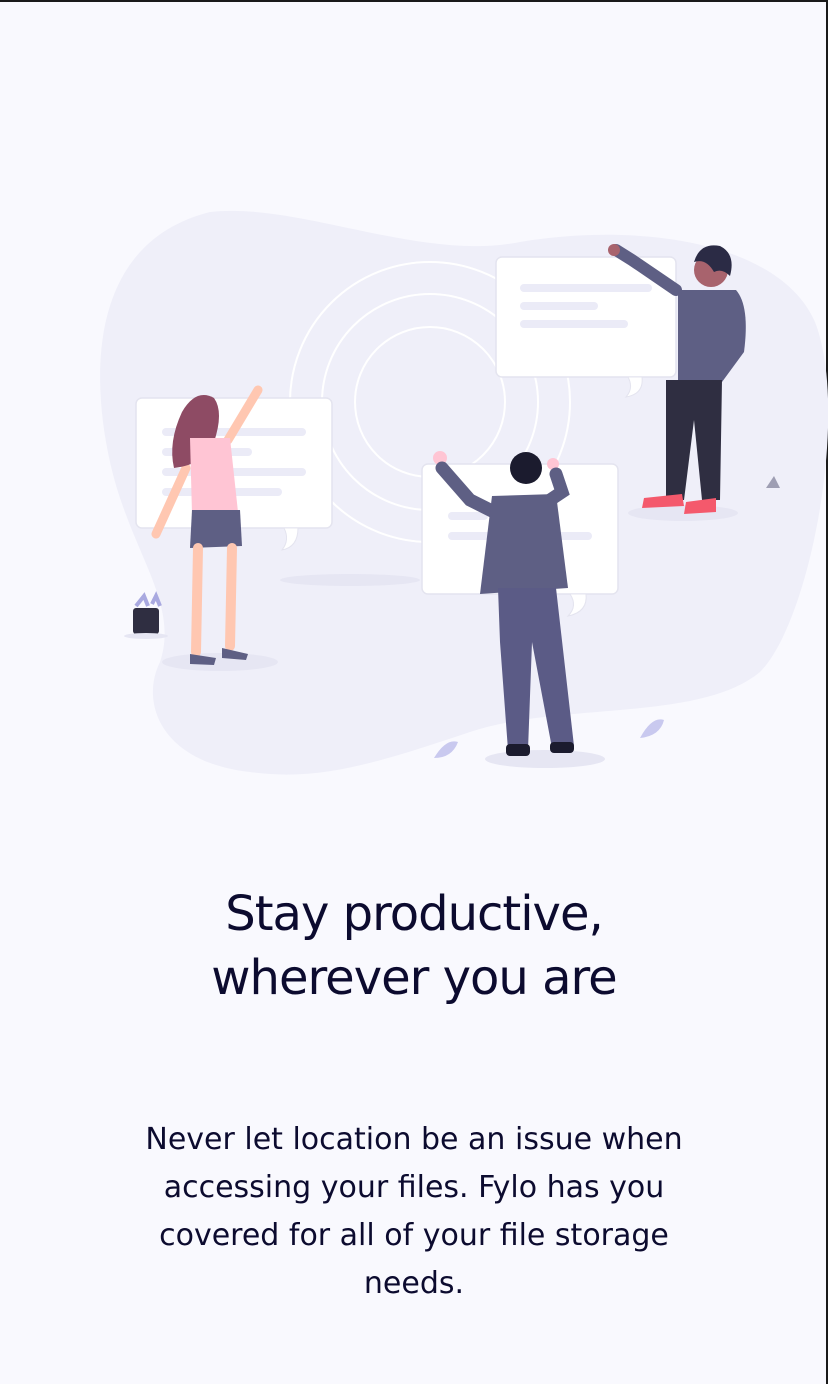 This screenshot has height=1384, width=828. Describe the element at coordinates (414, 914) in the screenshot. I see `headline-line-1: Stay productive,` at that location.